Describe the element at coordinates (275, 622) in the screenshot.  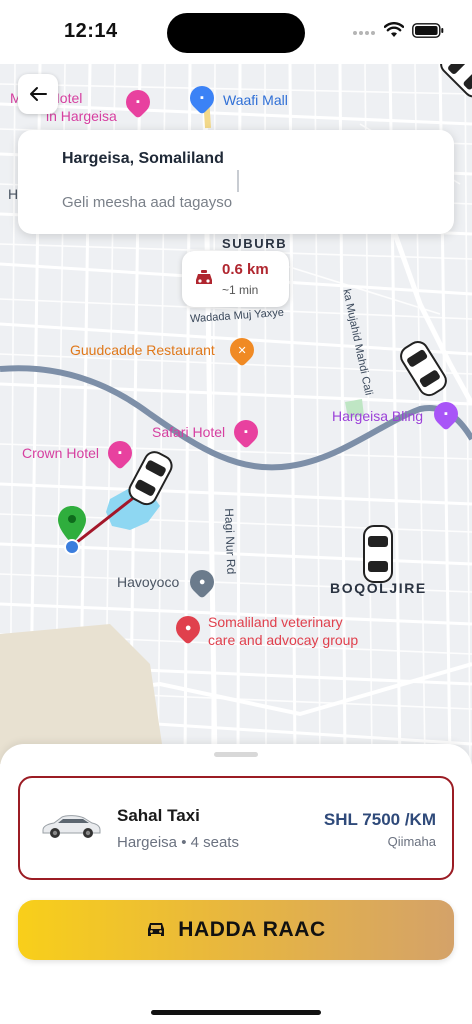
I see `vet-label-line1: Somaliland veterinary` at that location.